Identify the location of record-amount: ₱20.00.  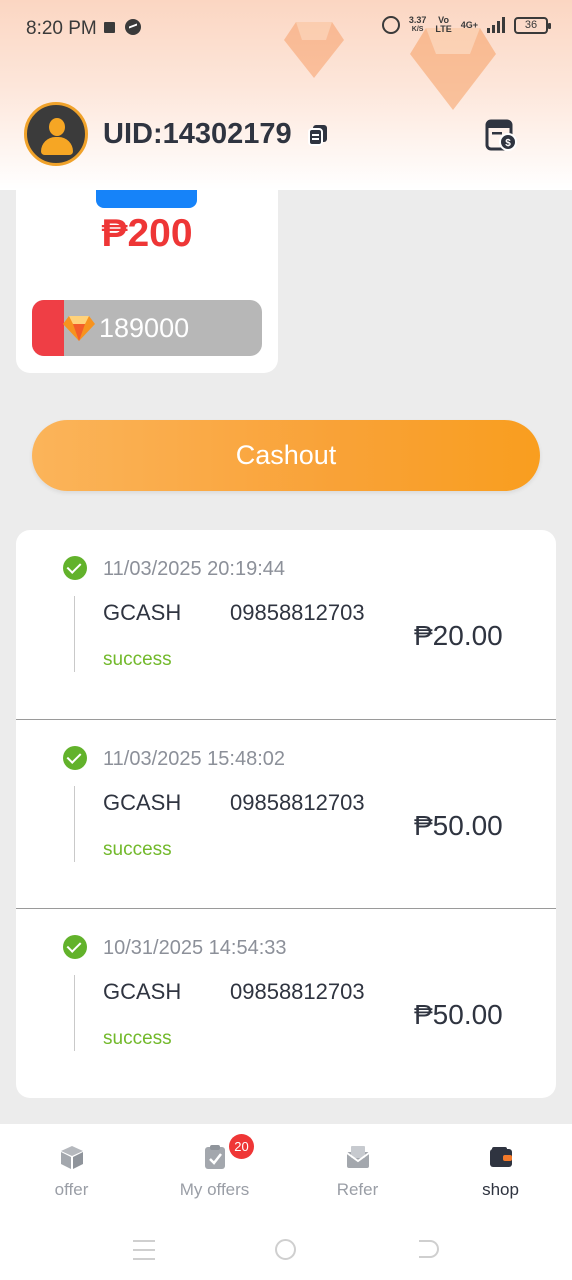
(458, 635).